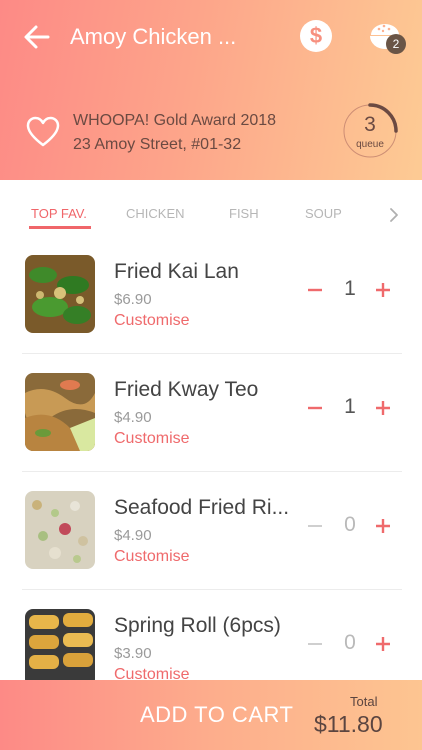 This screenshot has width=422, height=750. What do you see at coordinates (60, 227) in the screenshot?
I see `active-tab-indicator` at bounding box center [60, 227].